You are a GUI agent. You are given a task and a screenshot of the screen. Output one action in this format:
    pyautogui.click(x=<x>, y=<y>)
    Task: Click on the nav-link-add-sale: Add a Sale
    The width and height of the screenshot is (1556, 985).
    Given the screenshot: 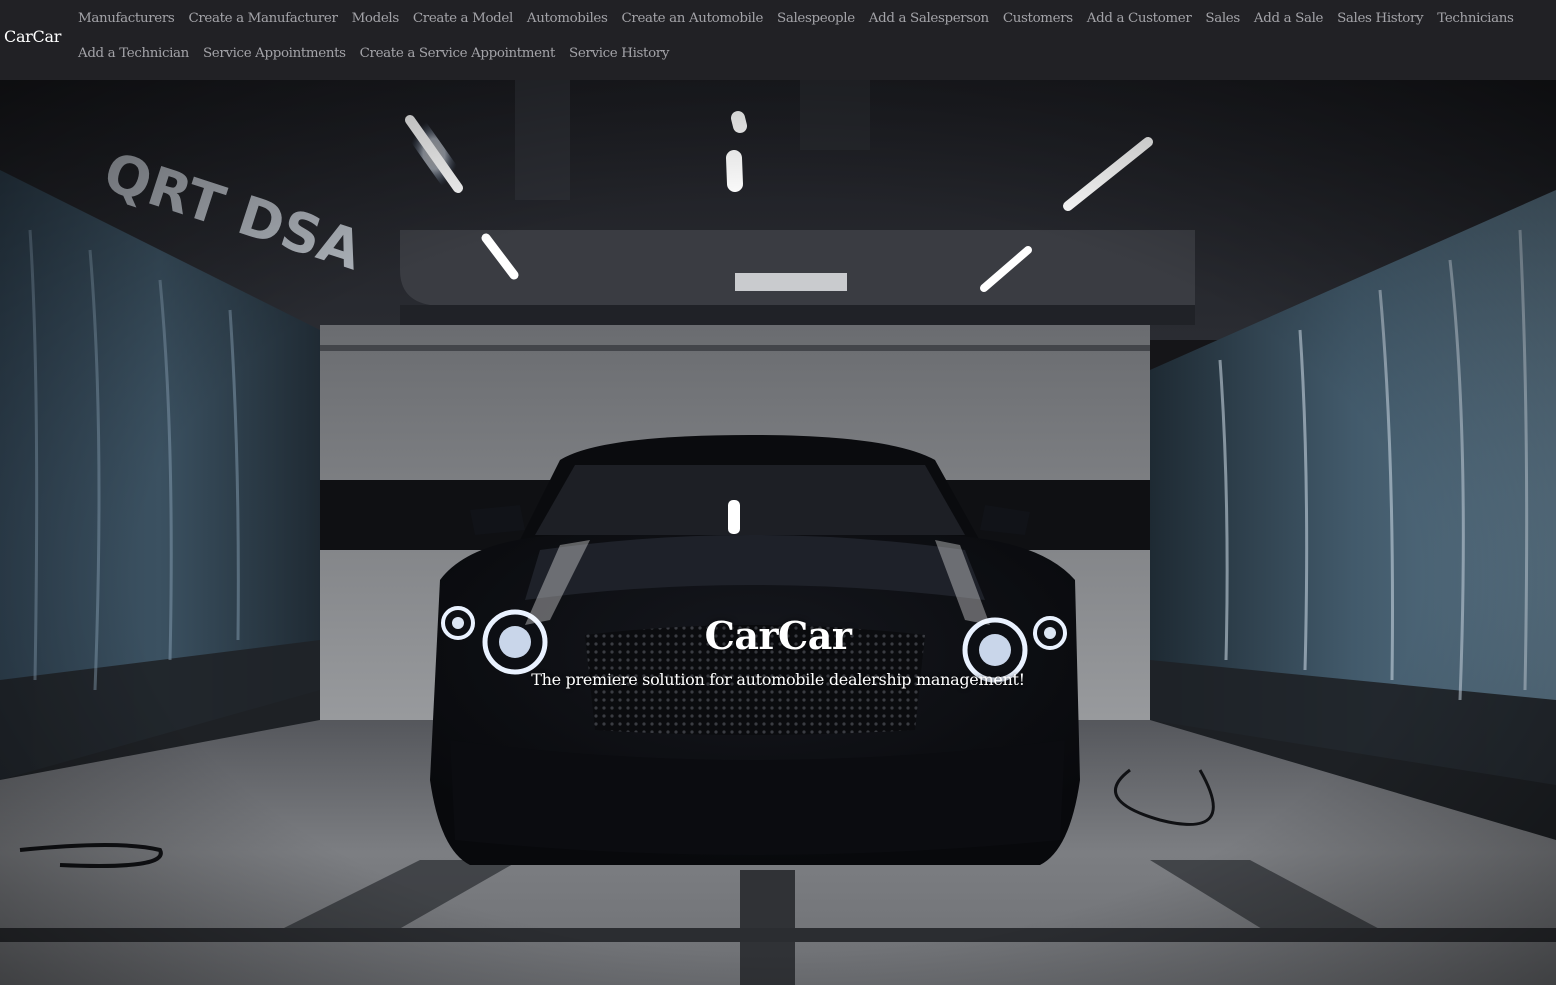 What is the action you would take?
    pyautogui.click(x=1289, y=18)
    